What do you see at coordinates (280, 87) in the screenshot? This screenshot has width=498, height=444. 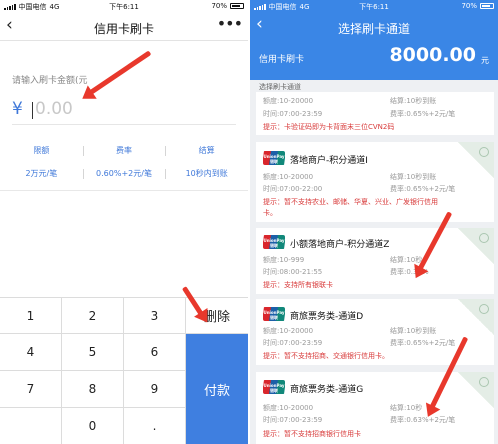 I see `section-label: 选择刷卡通道` at bounding box center [280, 87].